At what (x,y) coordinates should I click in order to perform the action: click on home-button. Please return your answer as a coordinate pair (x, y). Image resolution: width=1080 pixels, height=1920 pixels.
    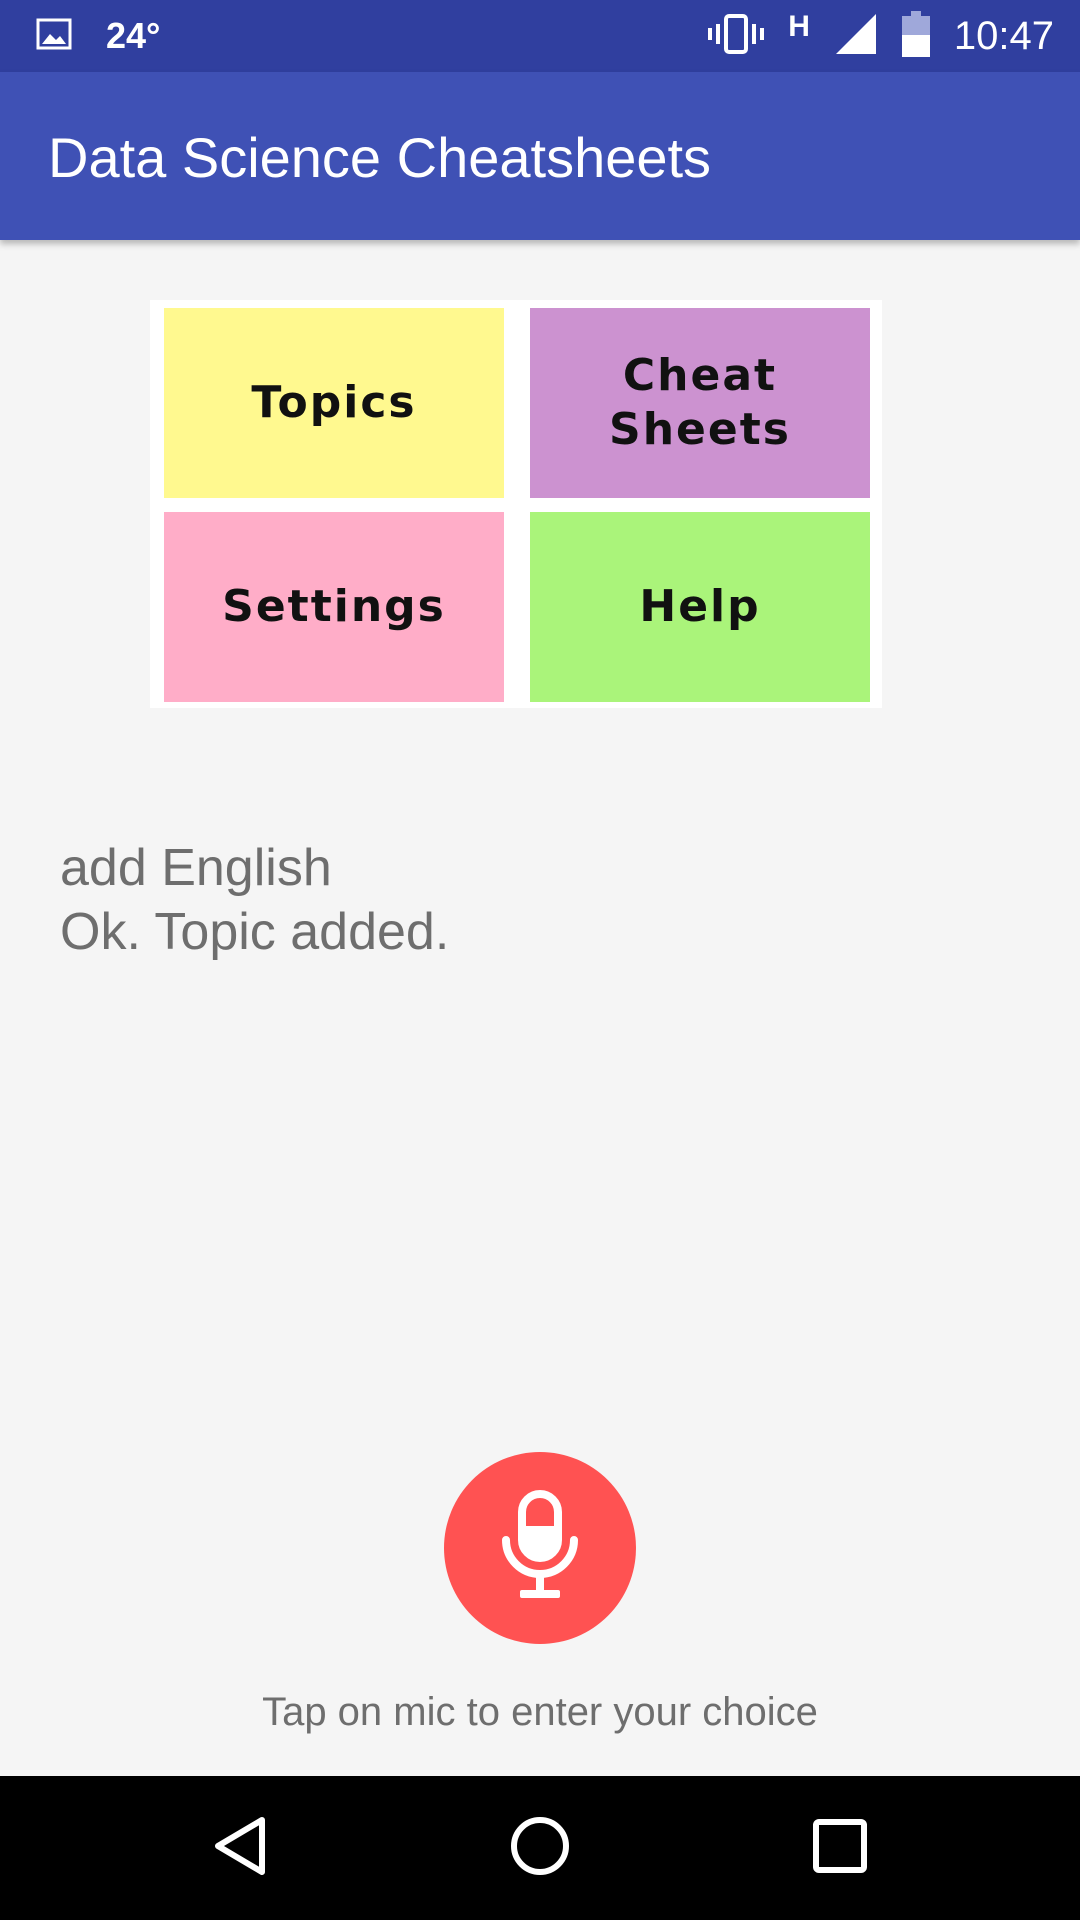
    Looking at the image, I should click on (540, 1848).